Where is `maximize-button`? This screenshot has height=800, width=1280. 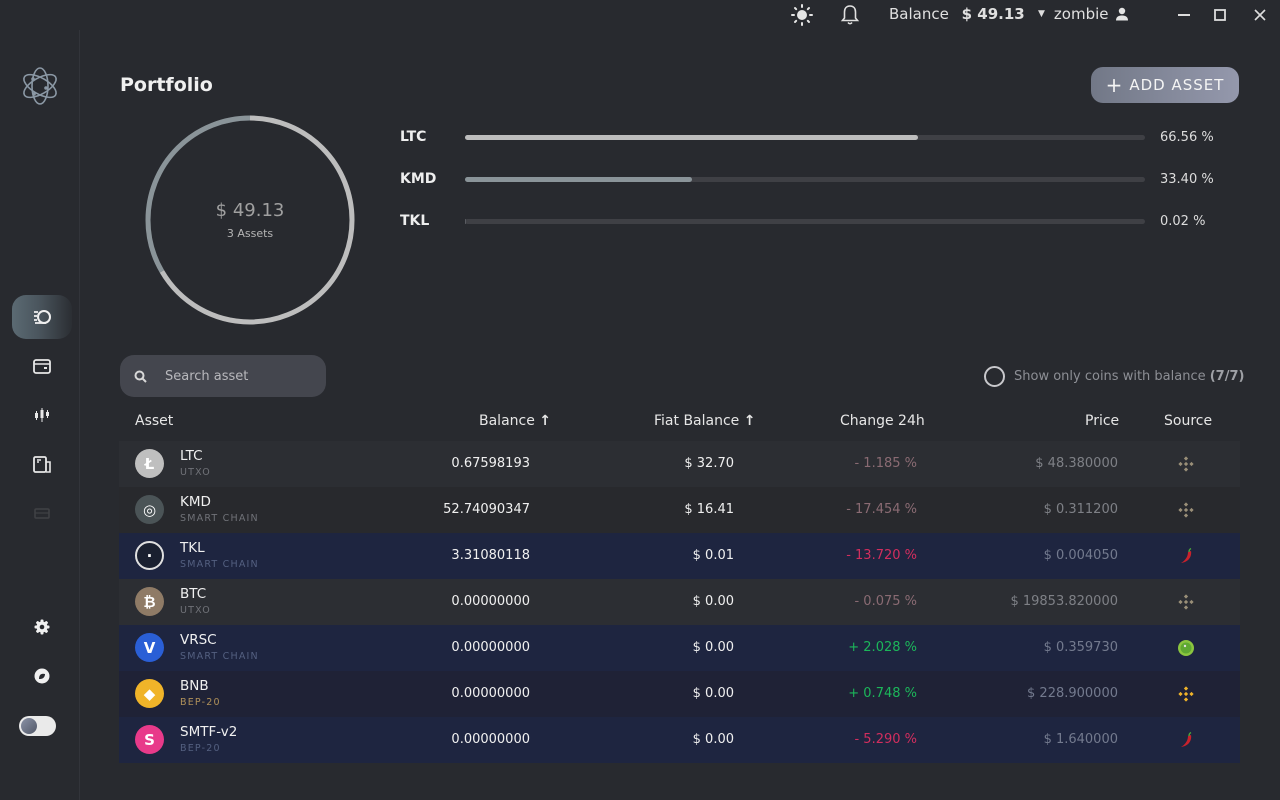
maximize-button is located at coordinates (1220, 15).